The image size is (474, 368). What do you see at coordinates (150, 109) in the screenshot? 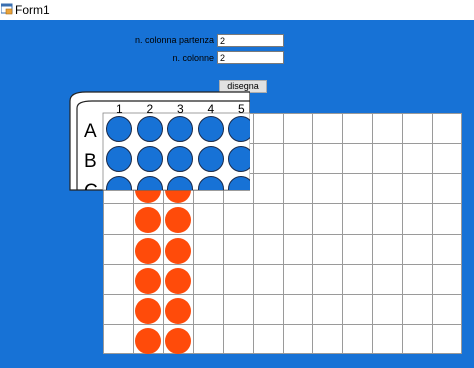
I see `plate-column-number: 2` at bounding box center [150, 109].